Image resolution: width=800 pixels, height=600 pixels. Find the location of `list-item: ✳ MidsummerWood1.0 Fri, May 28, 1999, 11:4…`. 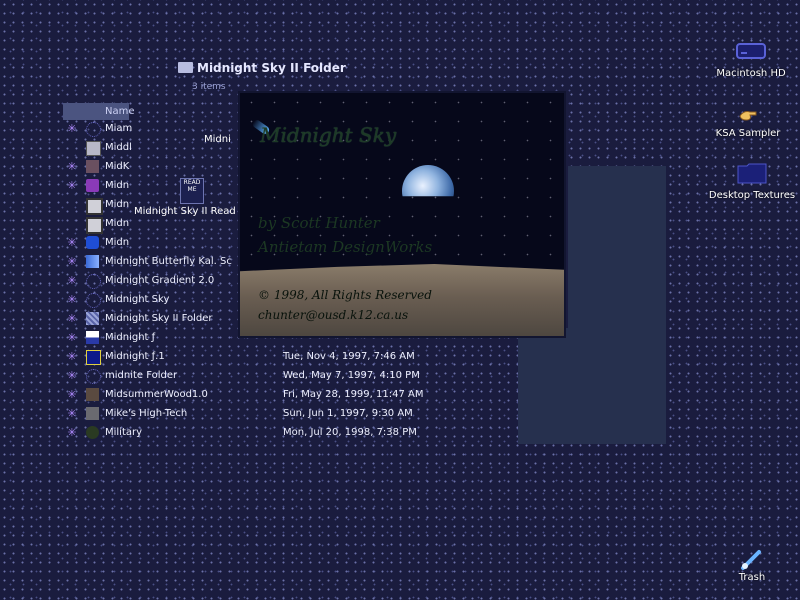

list-item: ✳ MidsummerWood1.0 Fri, May 28, 1999, 11:4… is located at coordinates (274, 394).